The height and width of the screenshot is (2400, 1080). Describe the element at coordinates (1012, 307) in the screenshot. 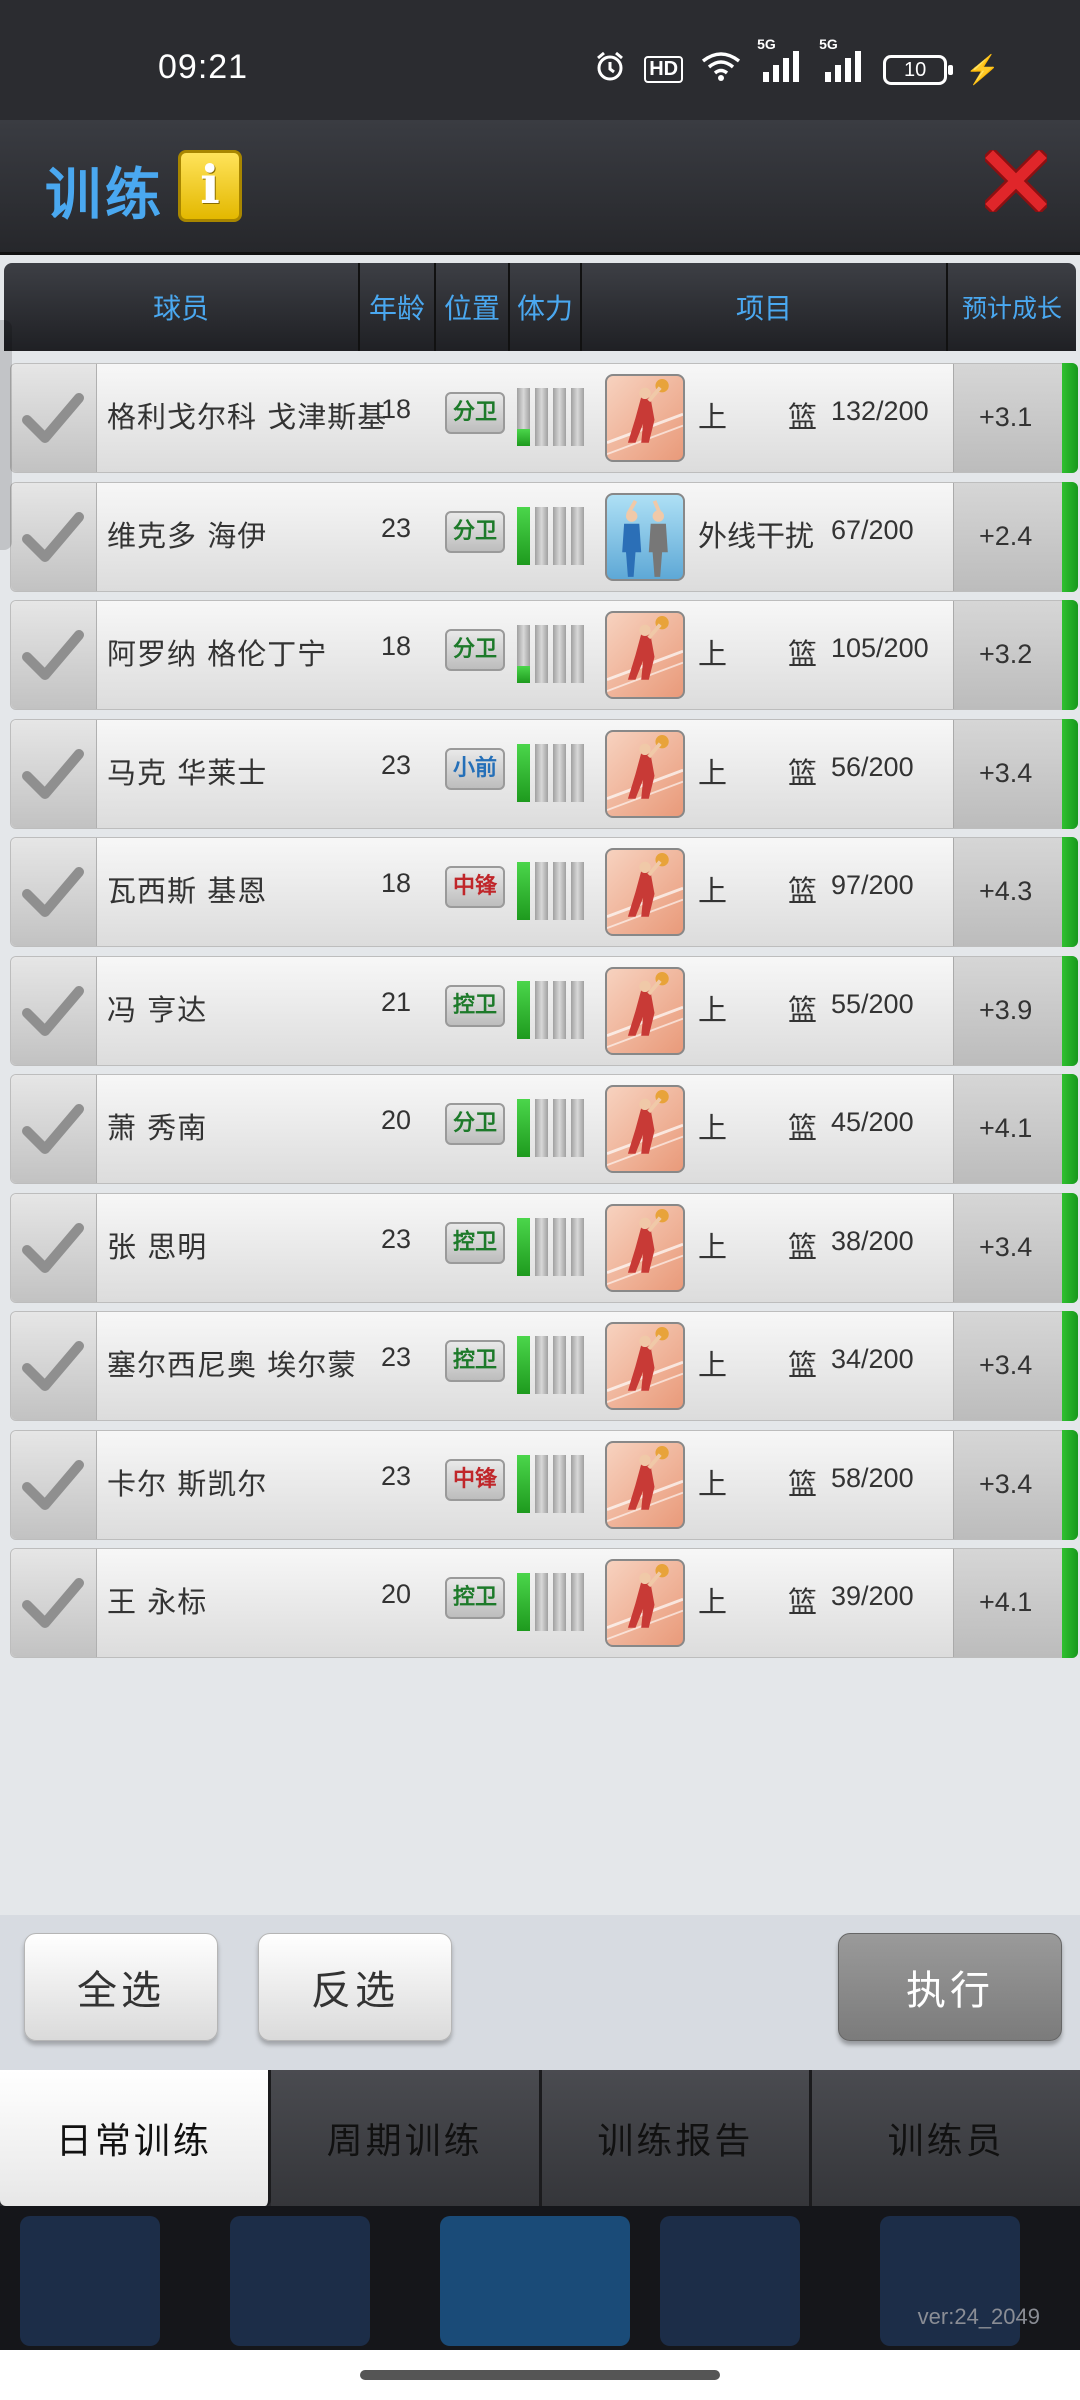

I see `header-growth: 预计成长` at that location.